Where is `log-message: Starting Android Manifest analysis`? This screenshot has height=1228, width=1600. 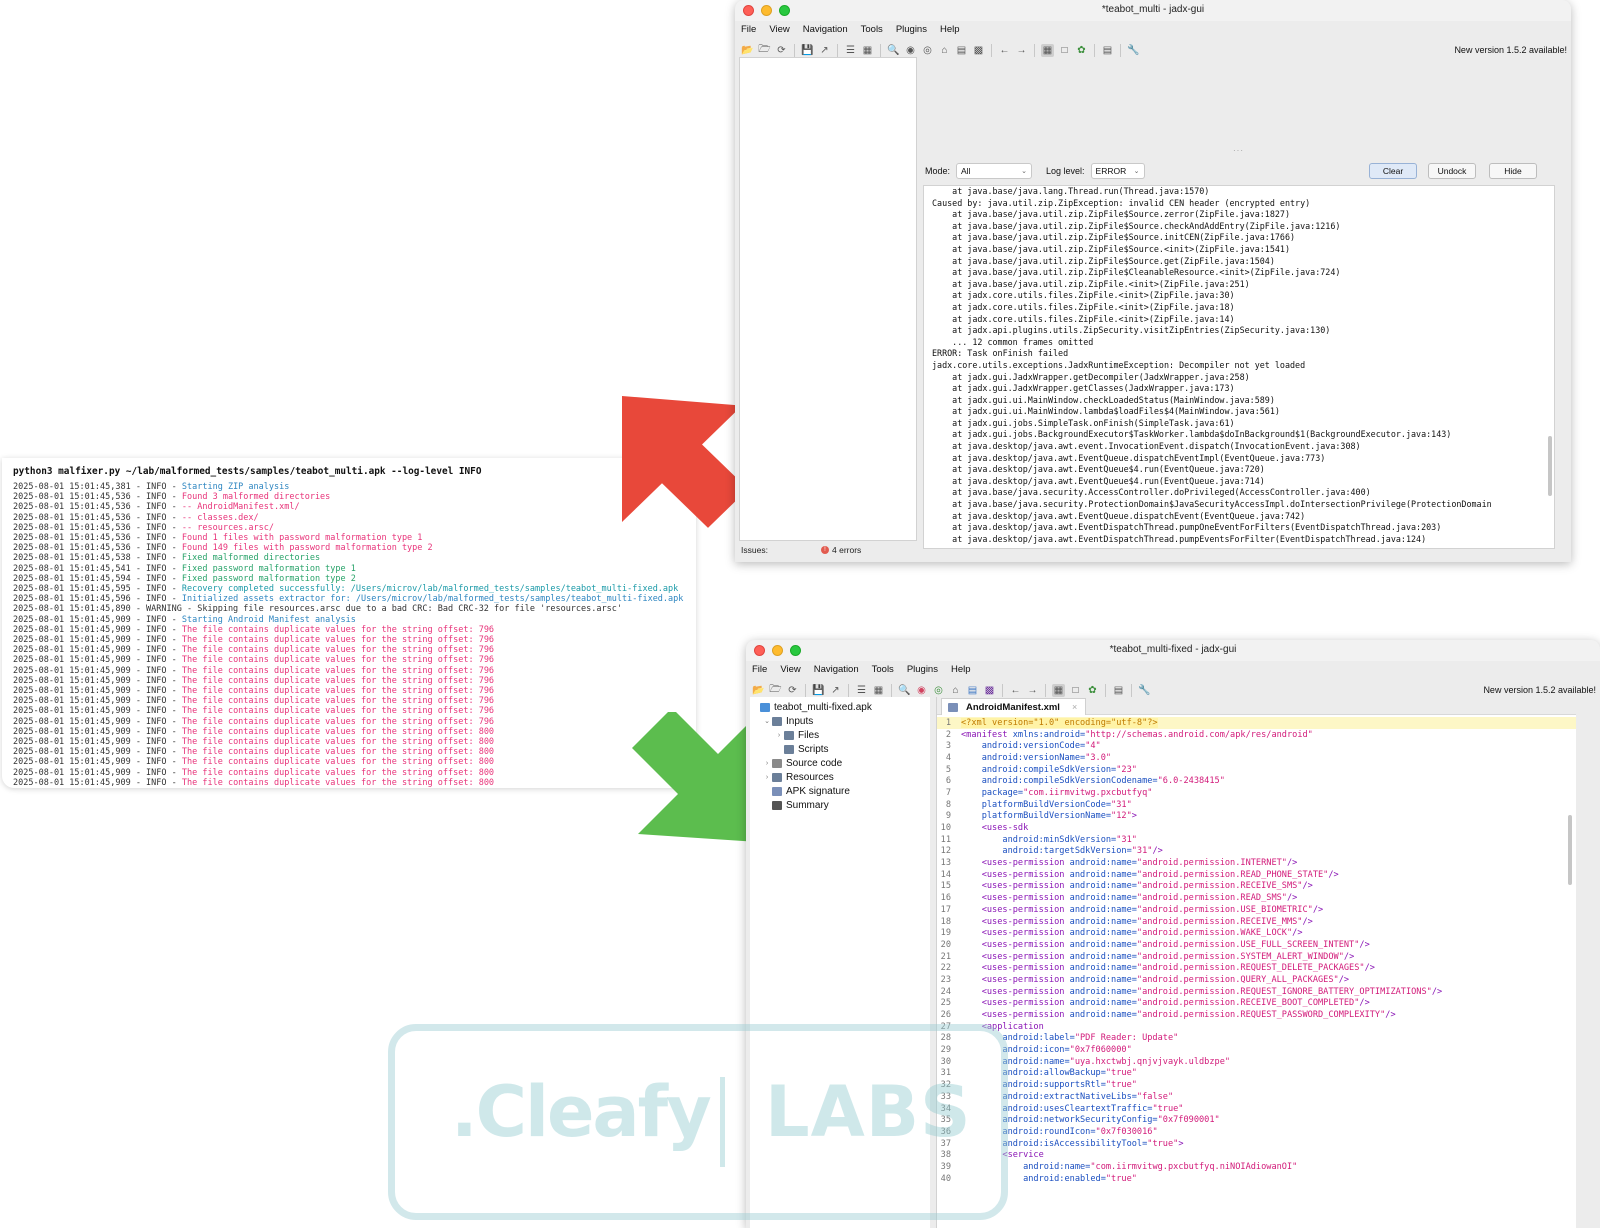 log-message: Starting Android Manifest analysis is located at coordinates (268, 619).